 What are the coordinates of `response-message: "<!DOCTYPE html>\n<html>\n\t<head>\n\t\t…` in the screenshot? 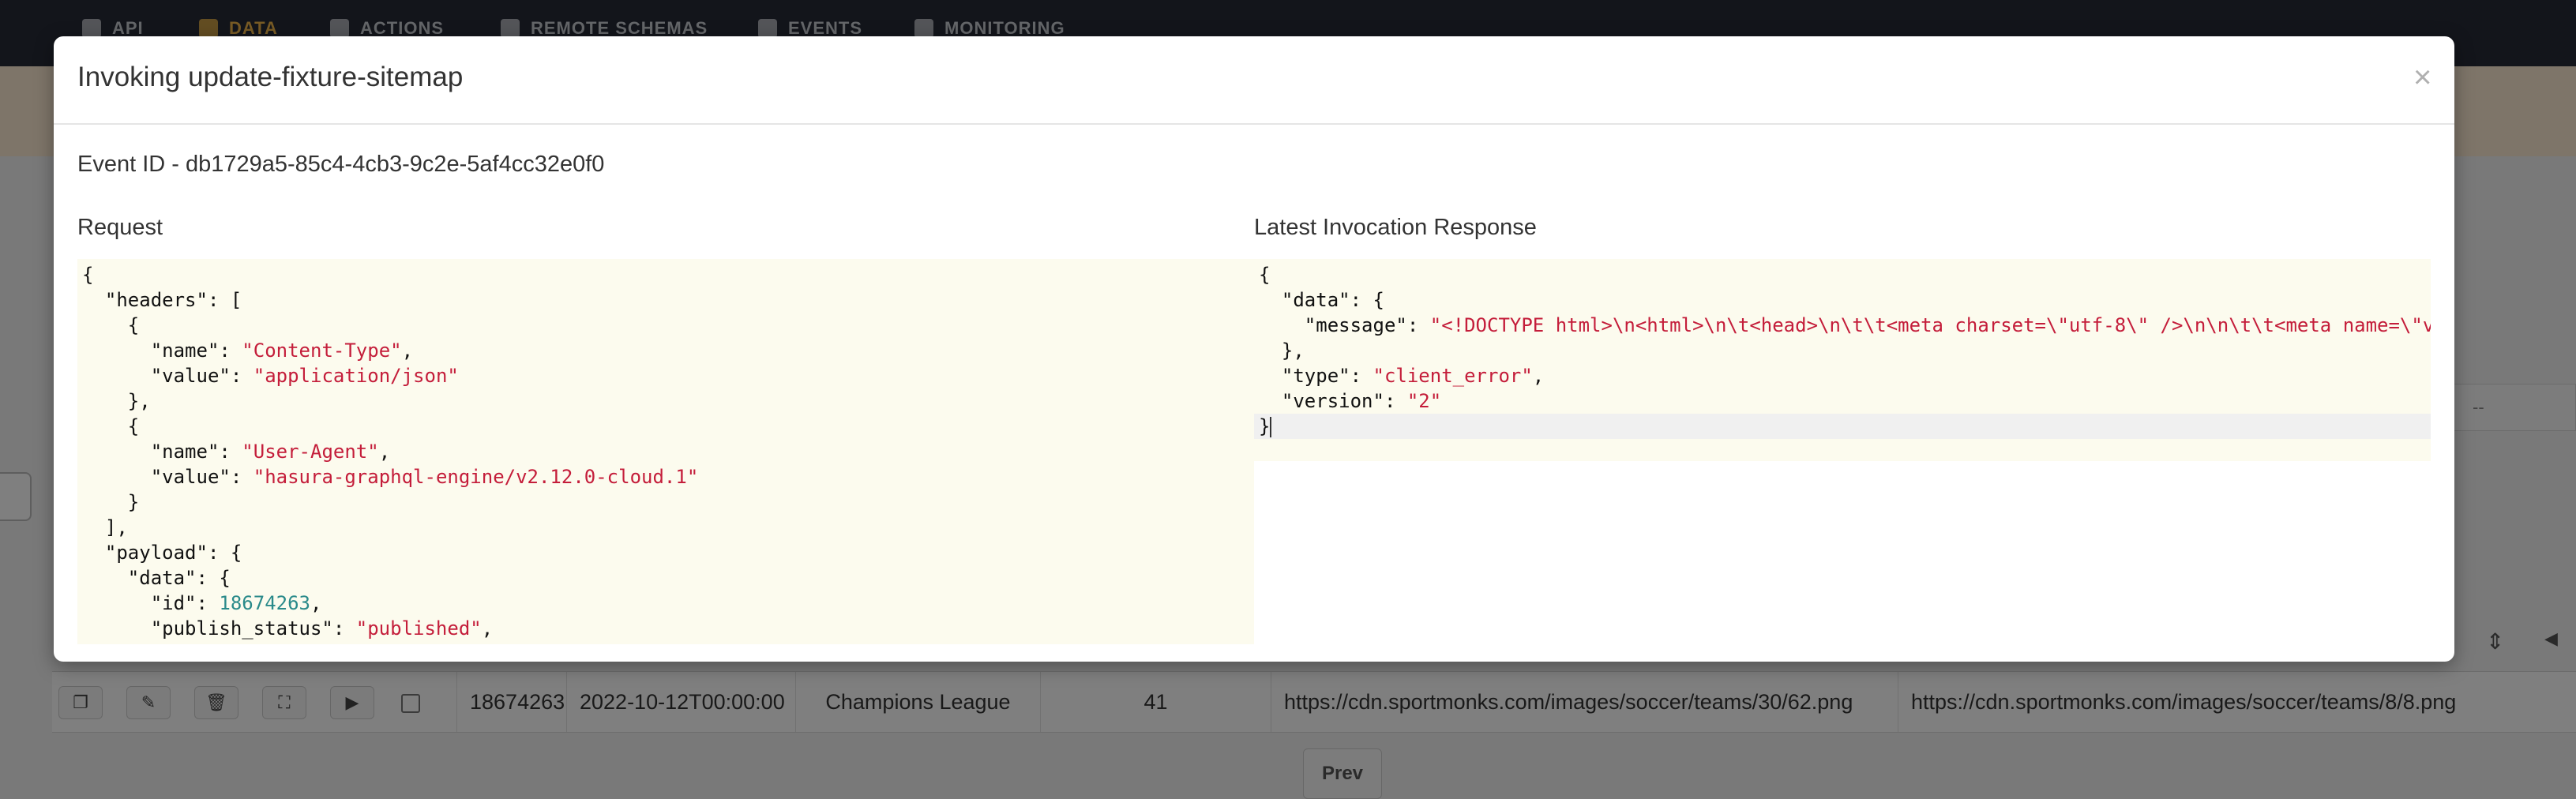 It's located at (1930, 325).